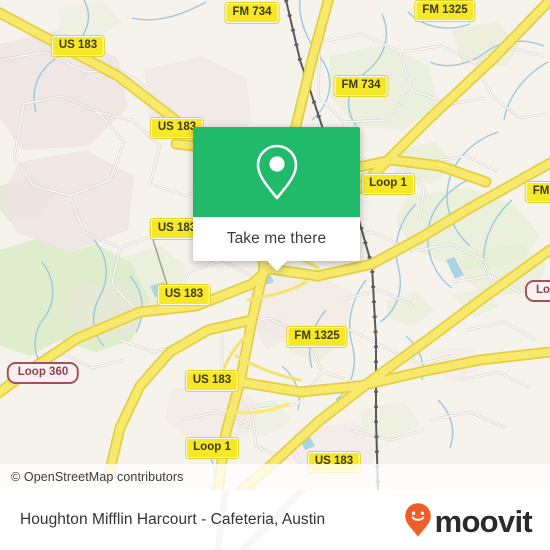 The width and height of the screenshot is (550, 550). What do you see at coordinates (417, 520) in the screenshot?
I see `moovit-smiley-pin-icon` at bounding box center [417, 520].